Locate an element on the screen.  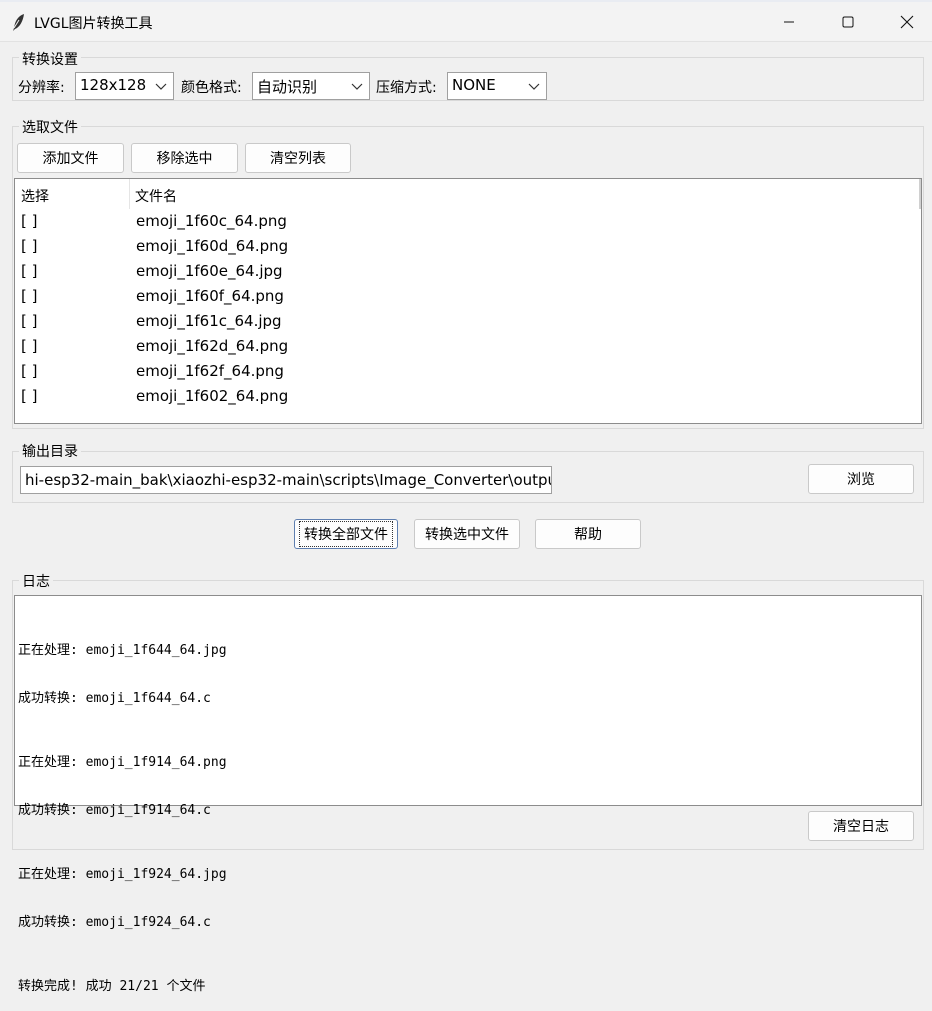
list-item: [ ] emoji_1f60c_64.png is located at coordinates (468, 221).